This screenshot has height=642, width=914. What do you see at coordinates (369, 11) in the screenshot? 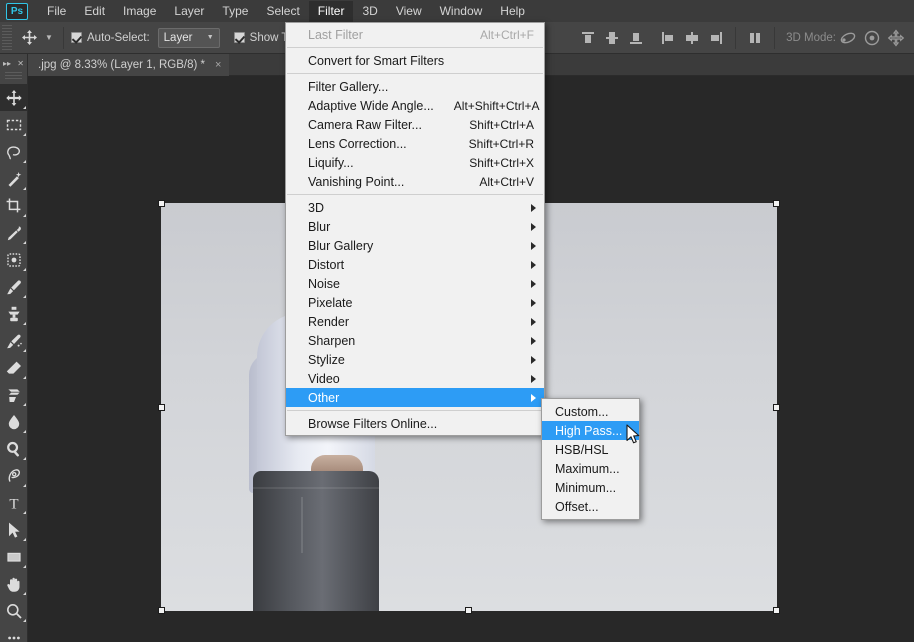
I see `menubar-item-3d: 3D` at bounding box center [369, 11].